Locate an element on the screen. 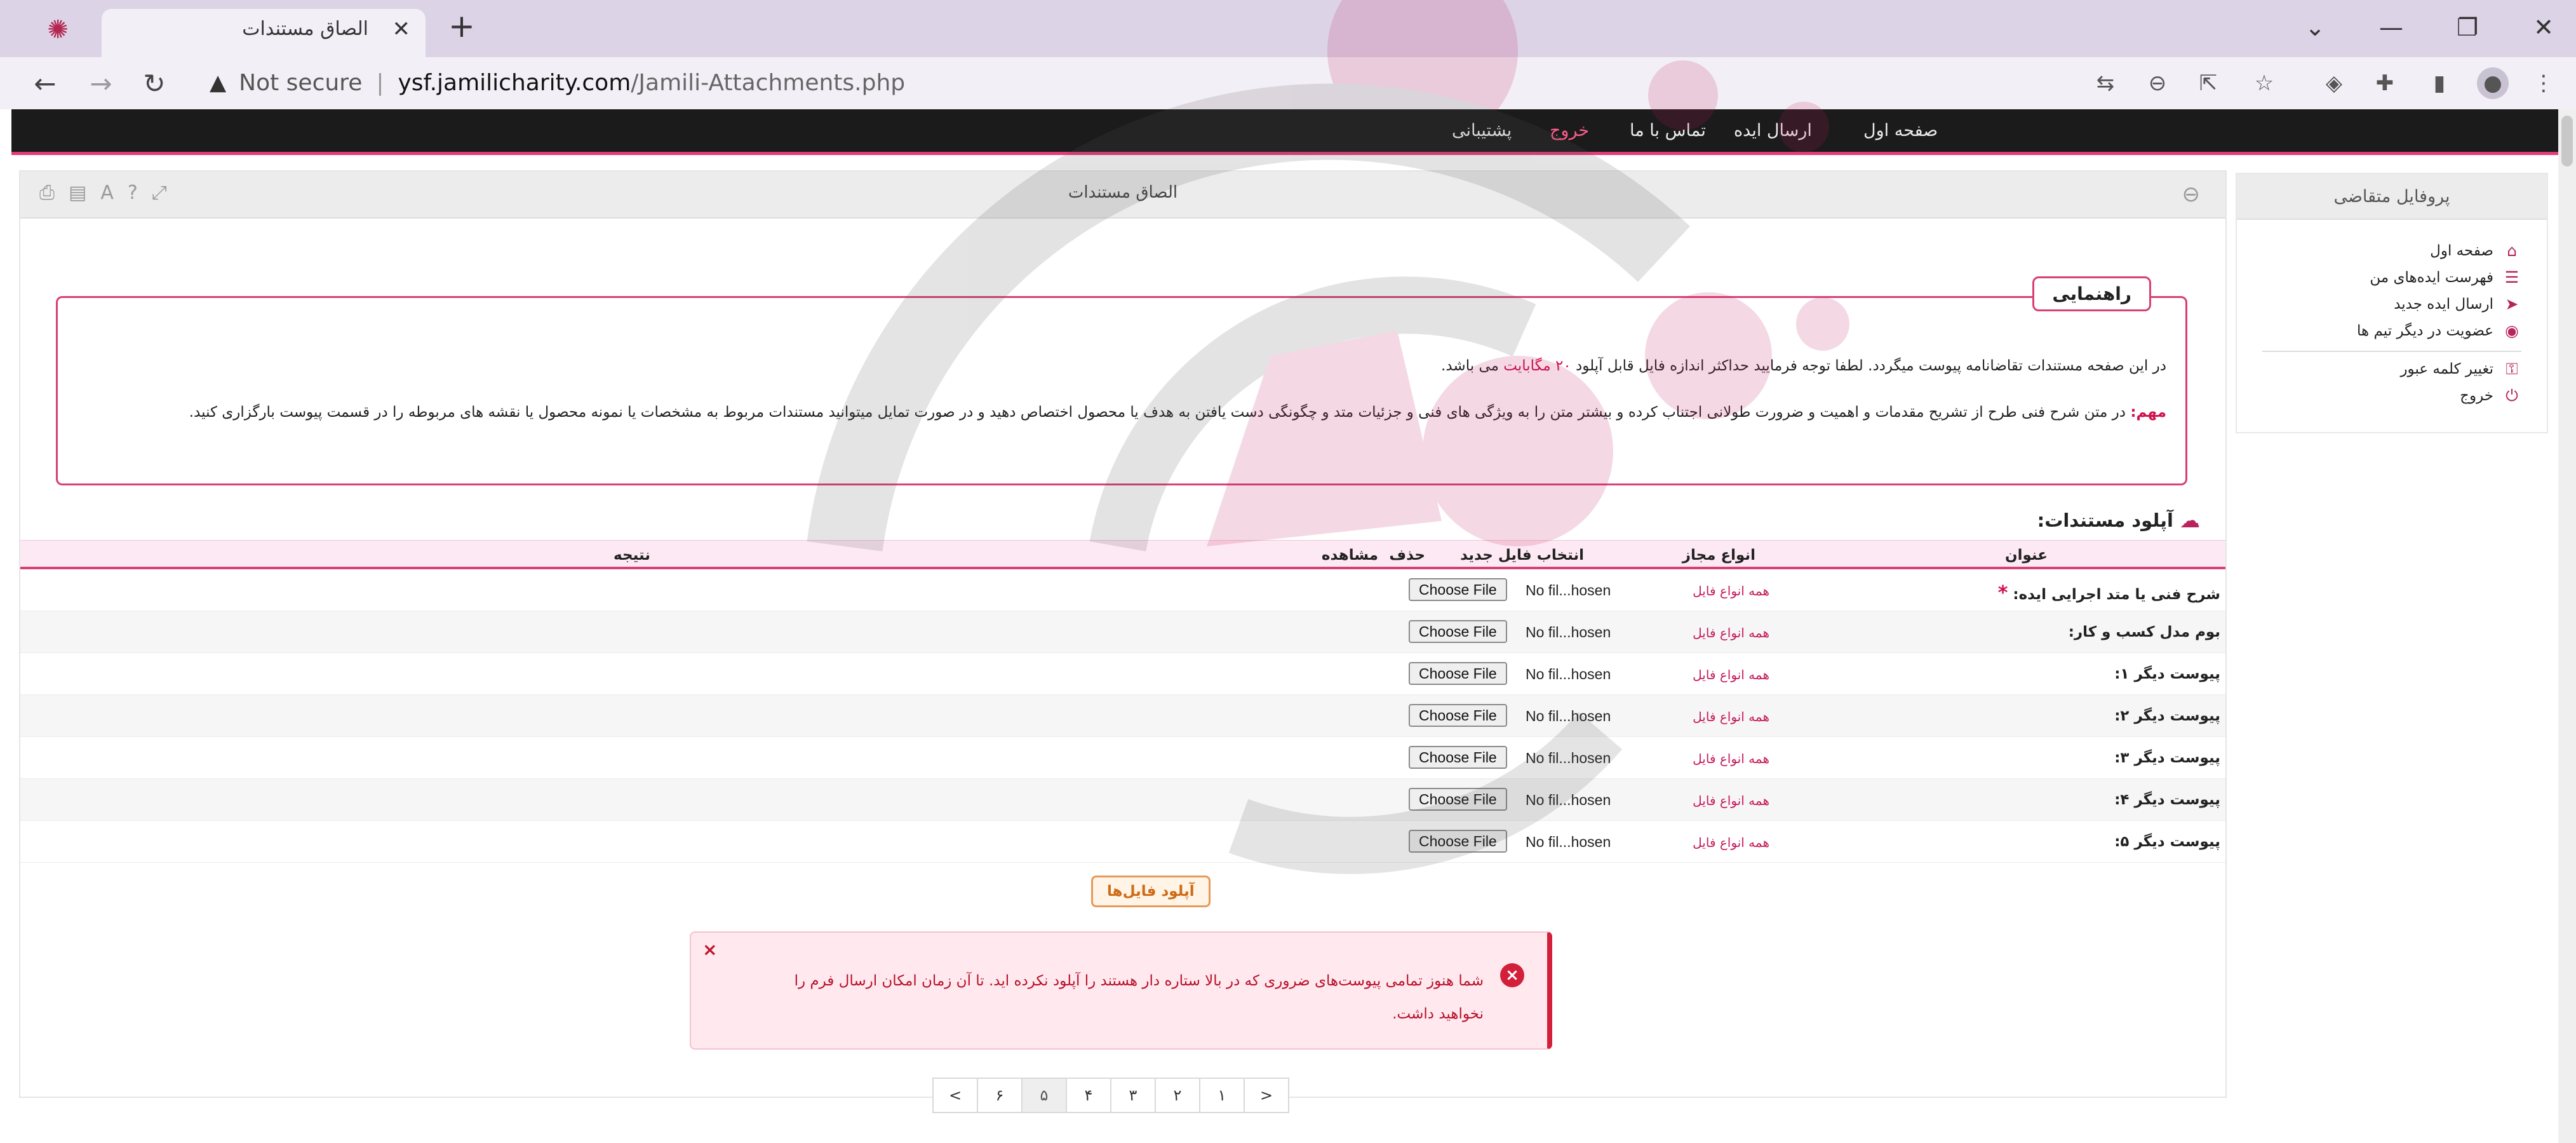 This screenshot has width=2576, height=1143. guide-title: راهنمایی is located at coordinates (2091, 293).